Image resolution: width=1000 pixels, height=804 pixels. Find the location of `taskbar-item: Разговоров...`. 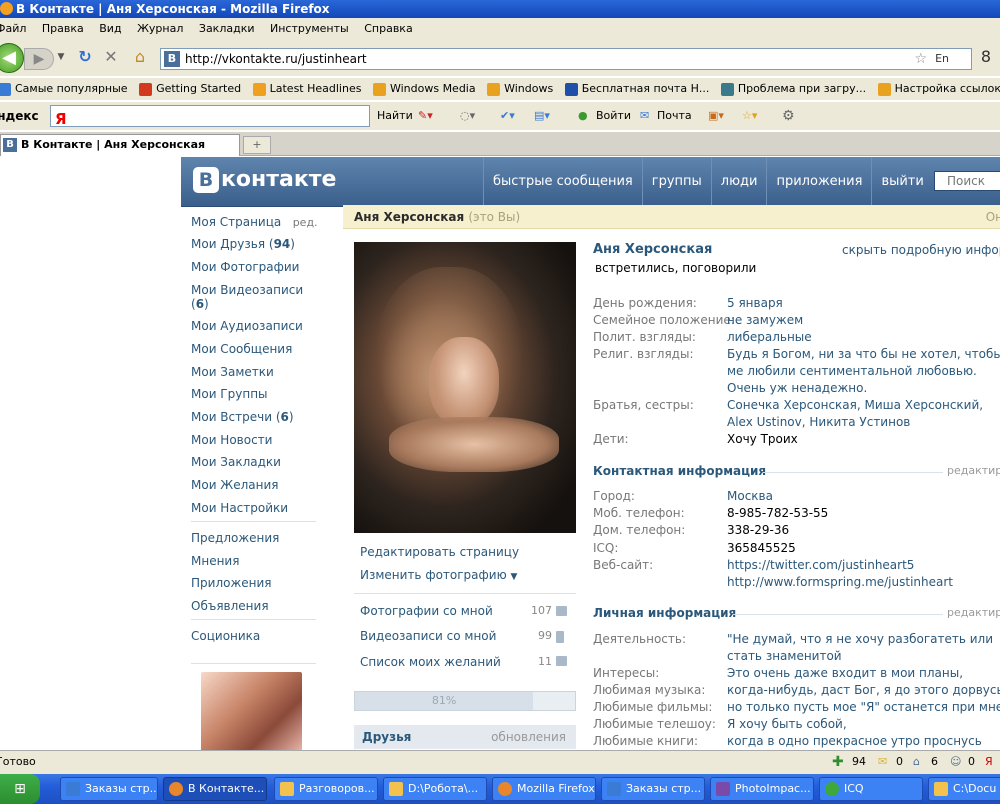

taskbar-item: Разговоров... is located at coordinates (326, 789).